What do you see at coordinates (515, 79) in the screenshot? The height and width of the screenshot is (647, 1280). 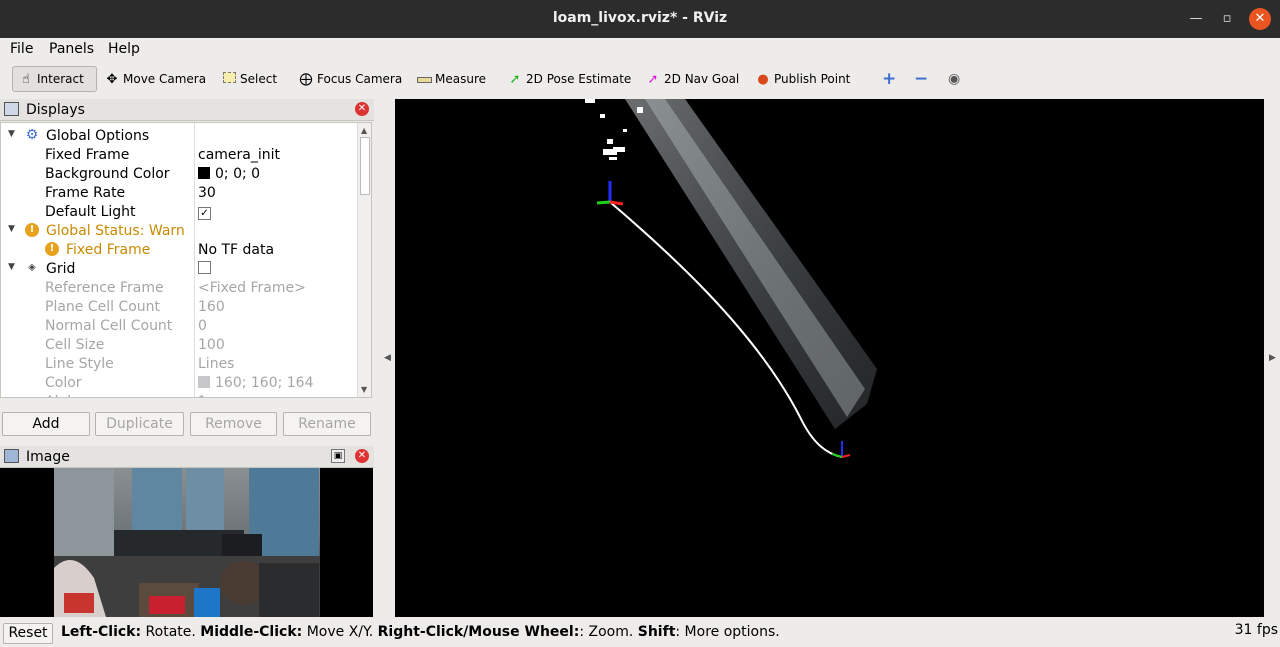 I see `green-arrow-icon: ➚` at bounding box center [515, 79].